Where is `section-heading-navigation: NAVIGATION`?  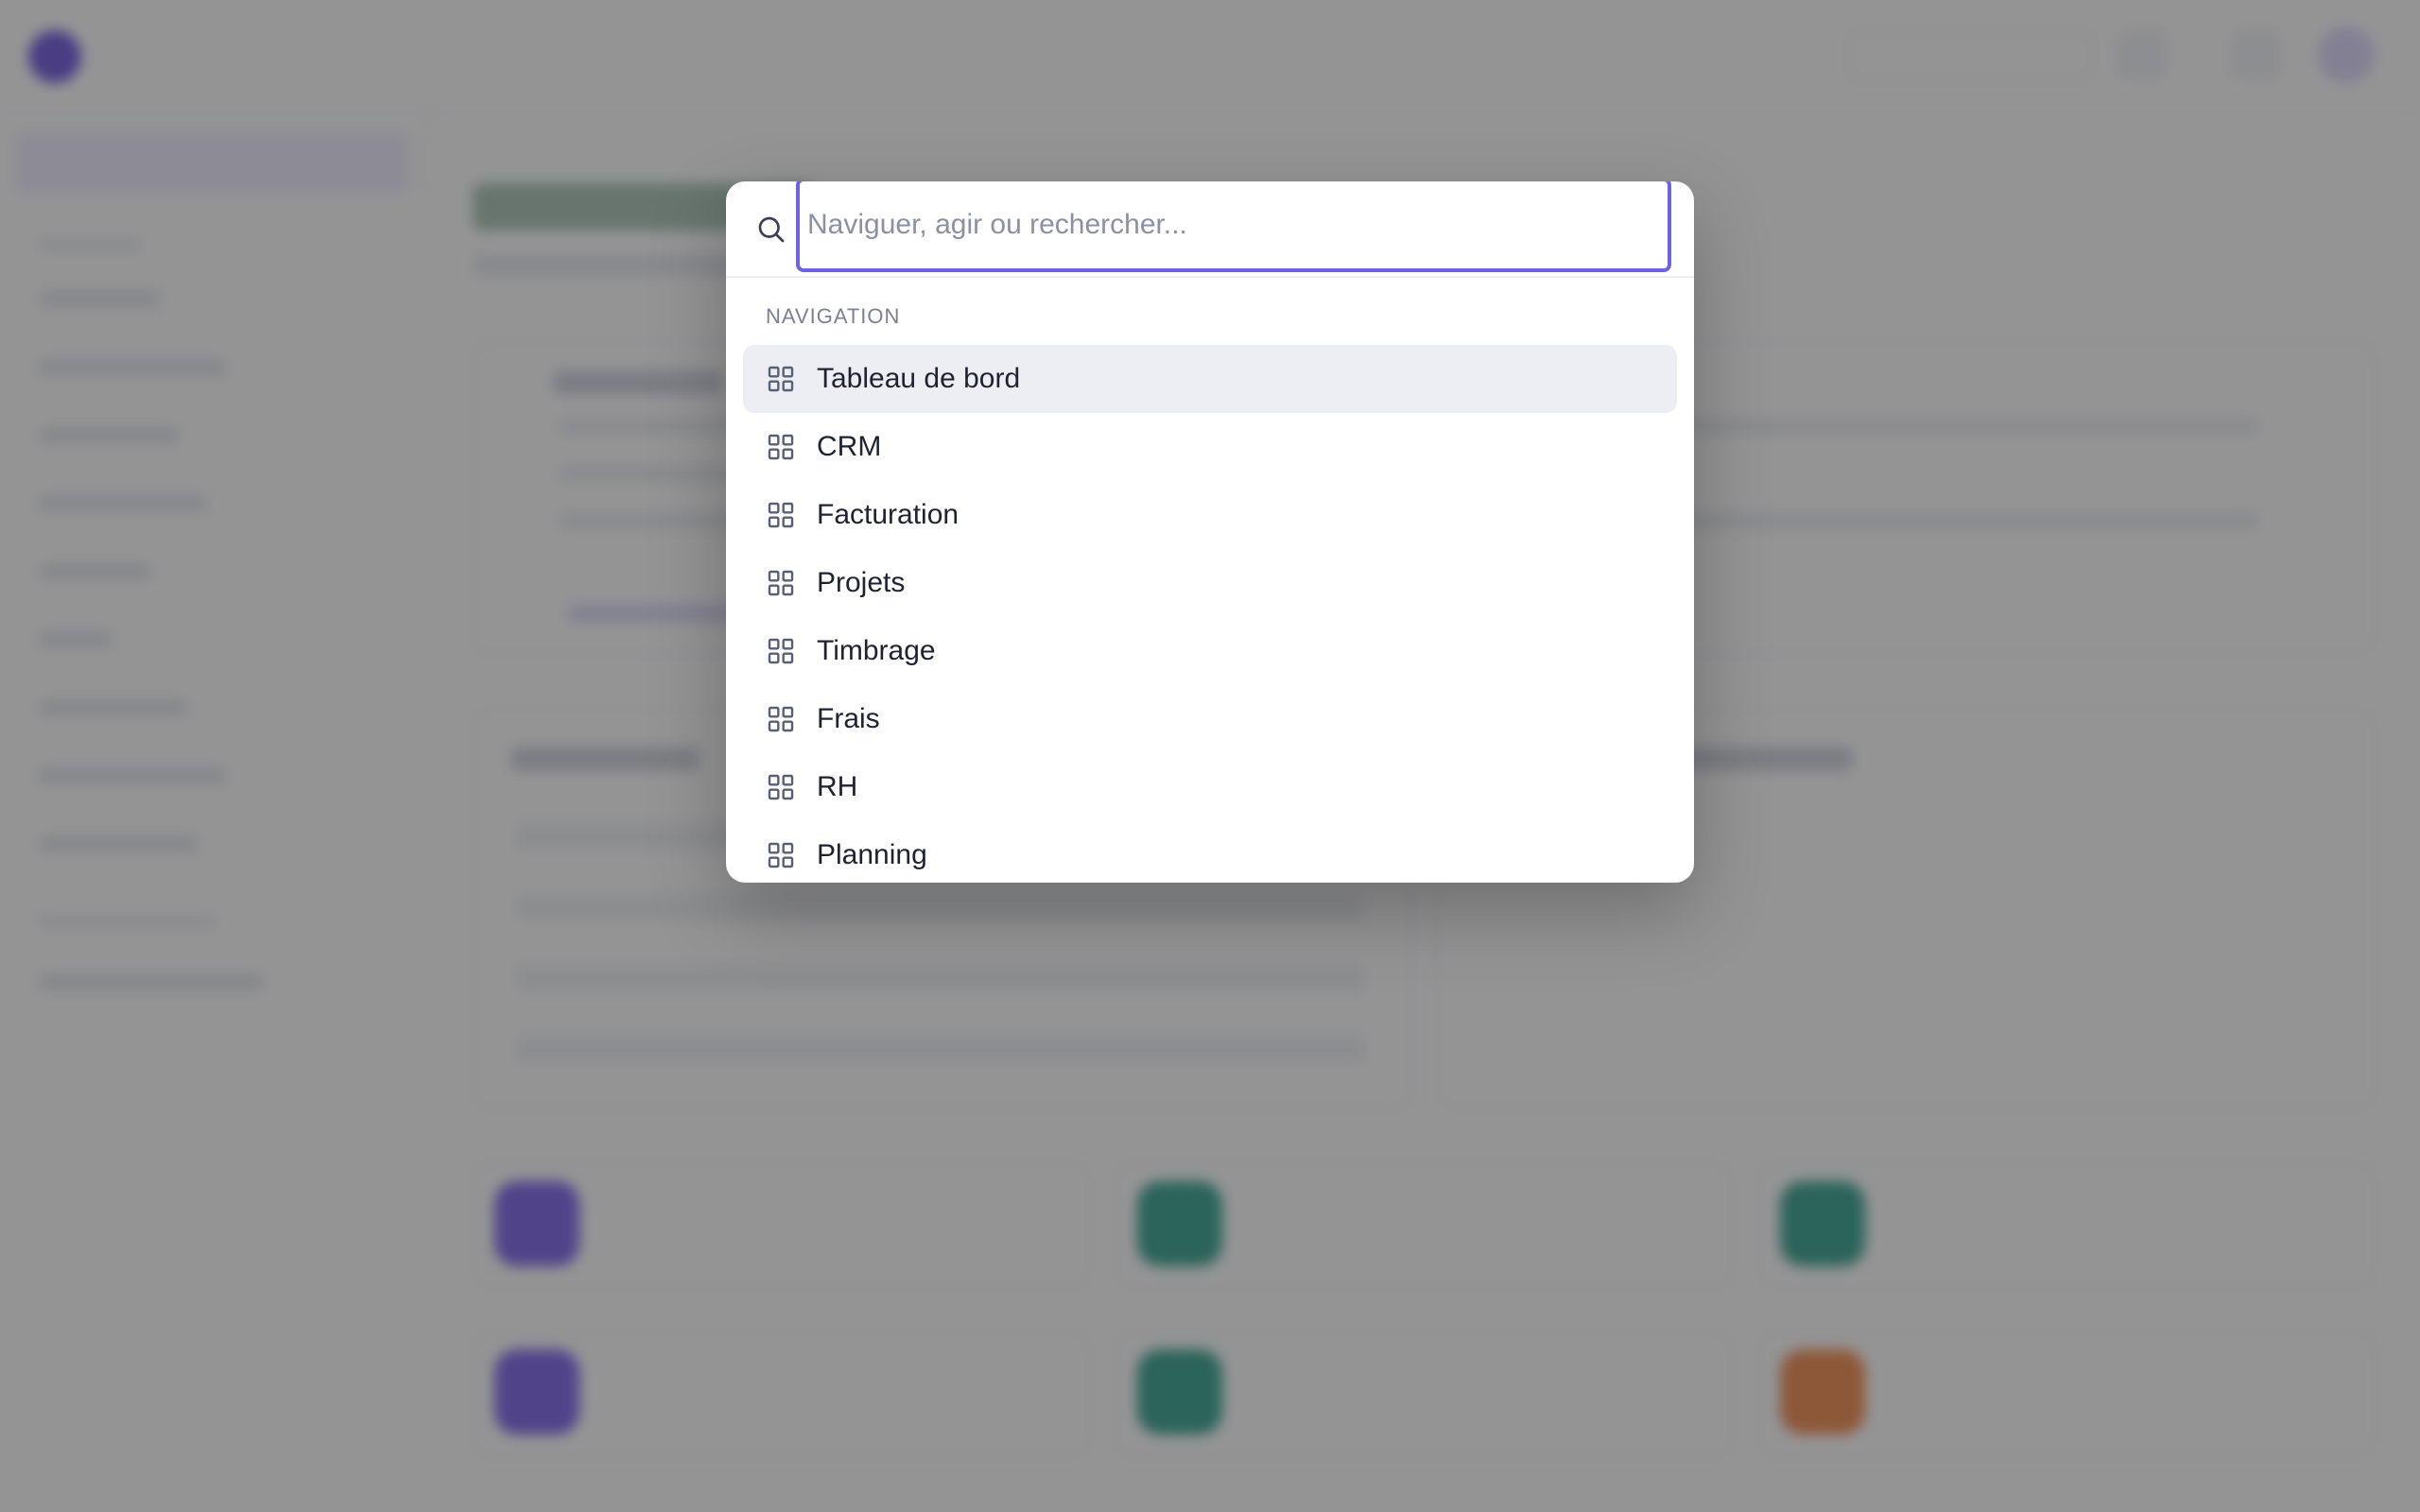
section-heading-navigation: NAVIGATION is located at coordinates (833, 316).